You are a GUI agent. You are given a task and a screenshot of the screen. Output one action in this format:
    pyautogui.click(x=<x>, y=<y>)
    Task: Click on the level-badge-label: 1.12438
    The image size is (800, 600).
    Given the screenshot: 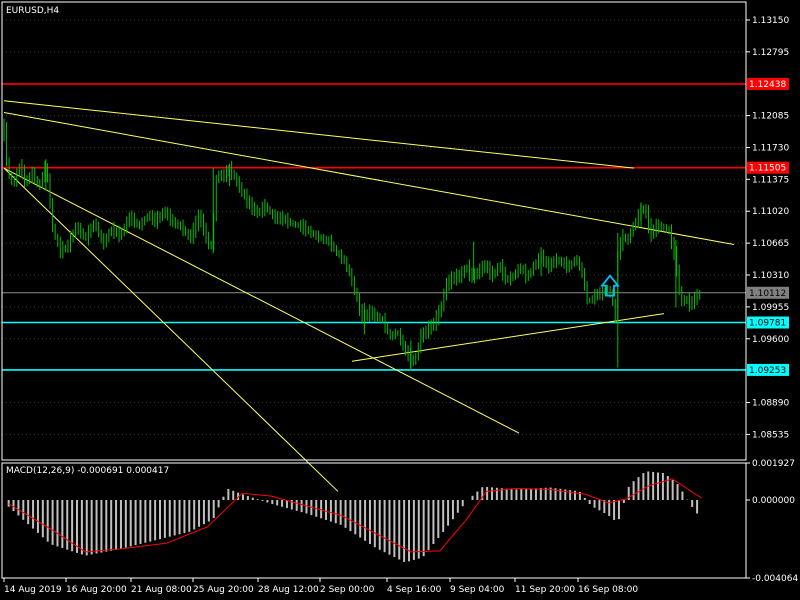 What is the action you would take?
    pyautogui.click(x=767, y=85)
    